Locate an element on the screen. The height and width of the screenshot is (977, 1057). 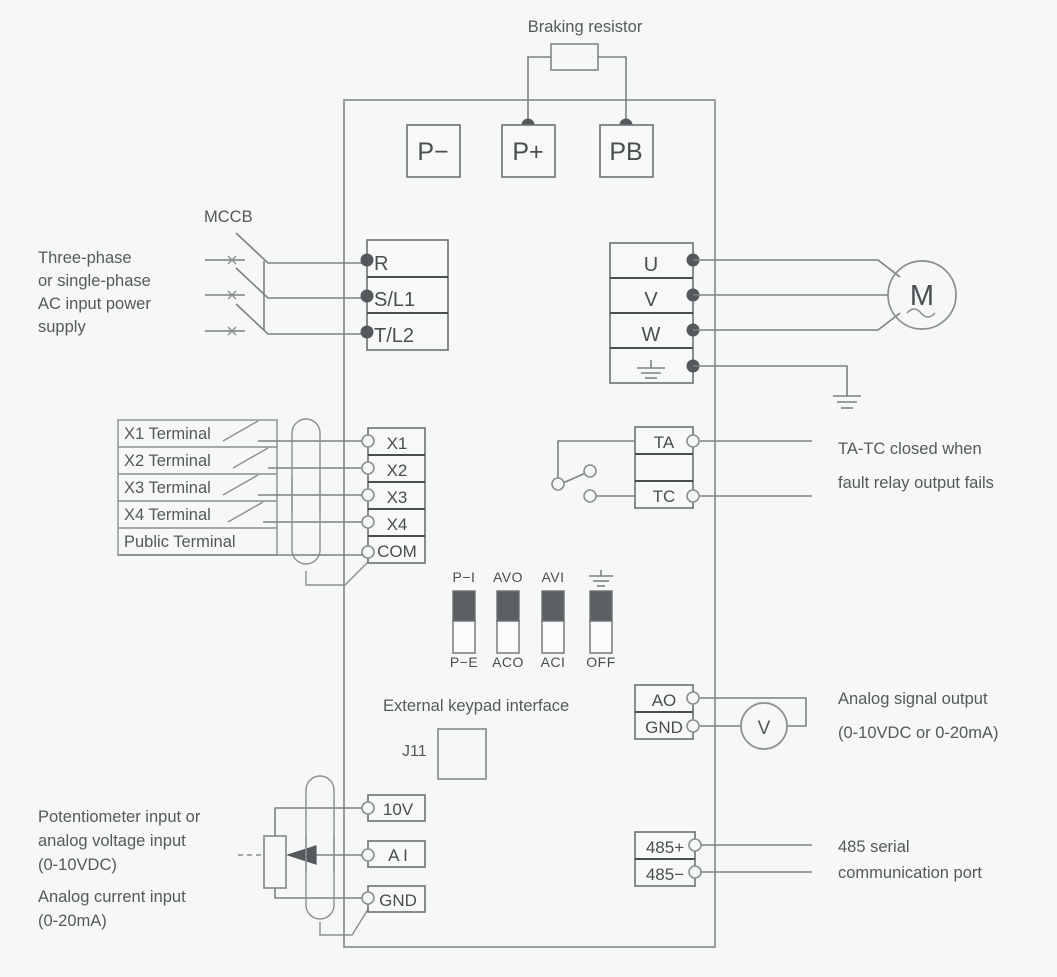
junction-dot-s is located at coordinates (367, 296).